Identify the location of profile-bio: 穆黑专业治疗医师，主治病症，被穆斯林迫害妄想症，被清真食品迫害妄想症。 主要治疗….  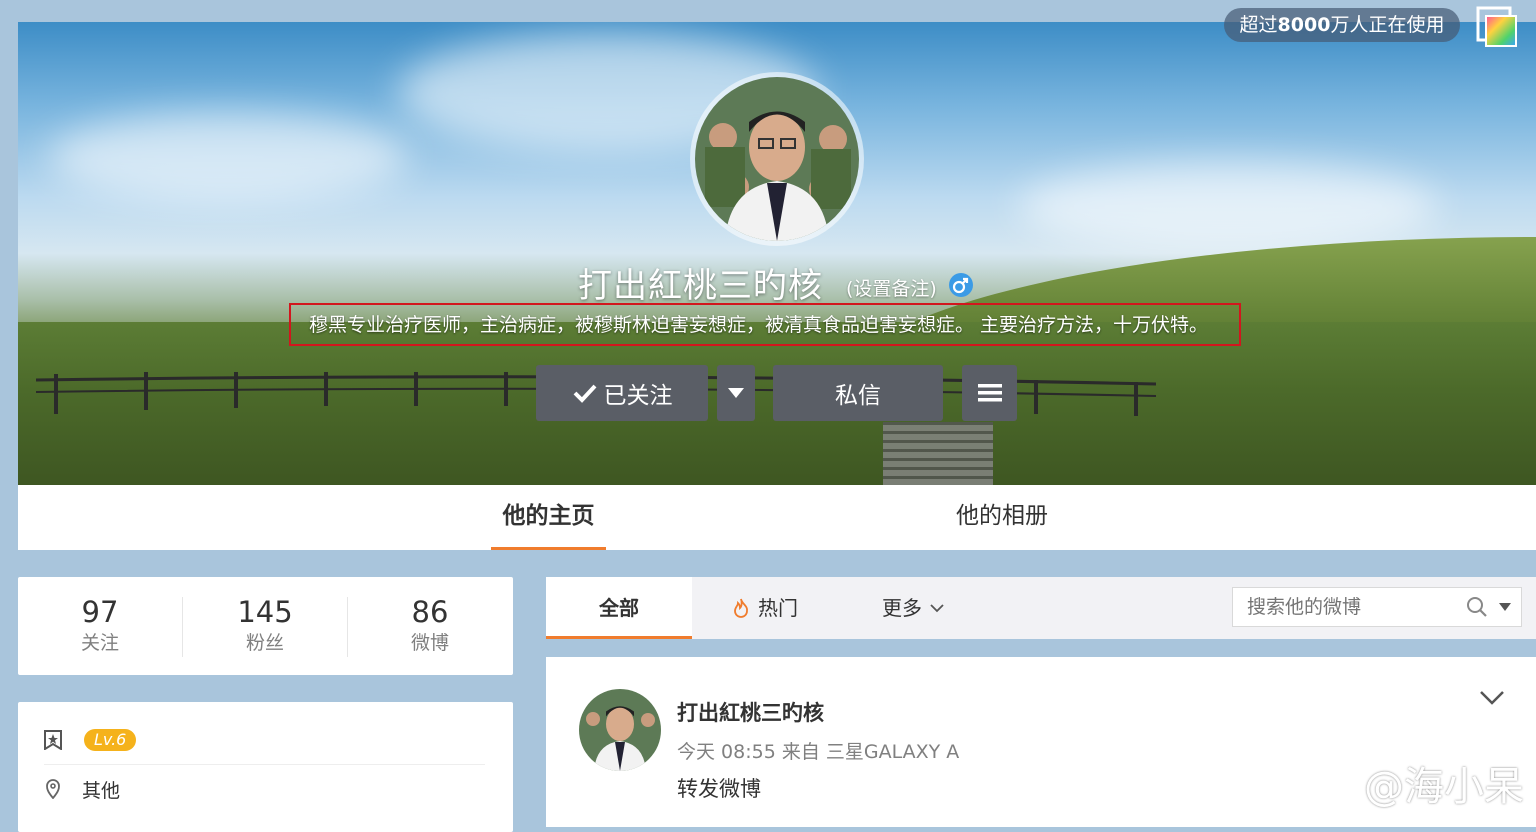
(765, 324).